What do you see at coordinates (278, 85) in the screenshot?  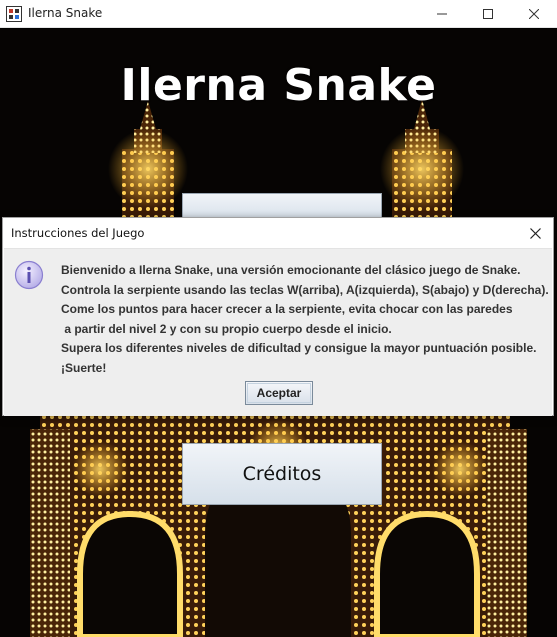 I see `game-title: Ilerna Snake` at bounding box center [278, 85].